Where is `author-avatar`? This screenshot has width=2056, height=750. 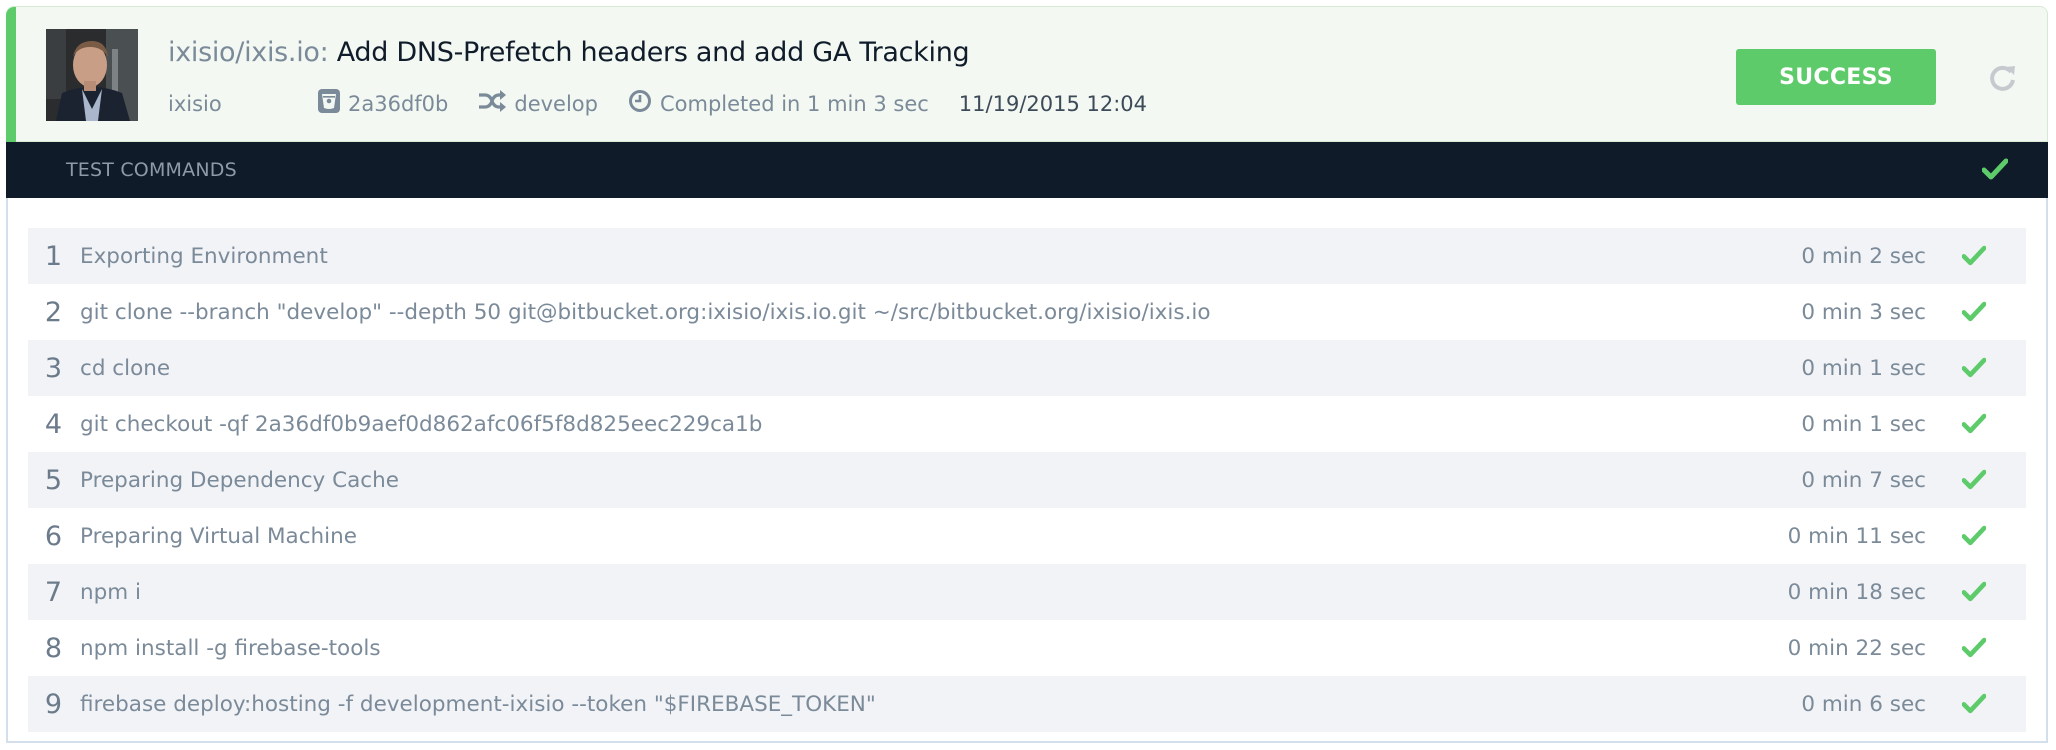 author-avatar is located at coordinates (92, 75).